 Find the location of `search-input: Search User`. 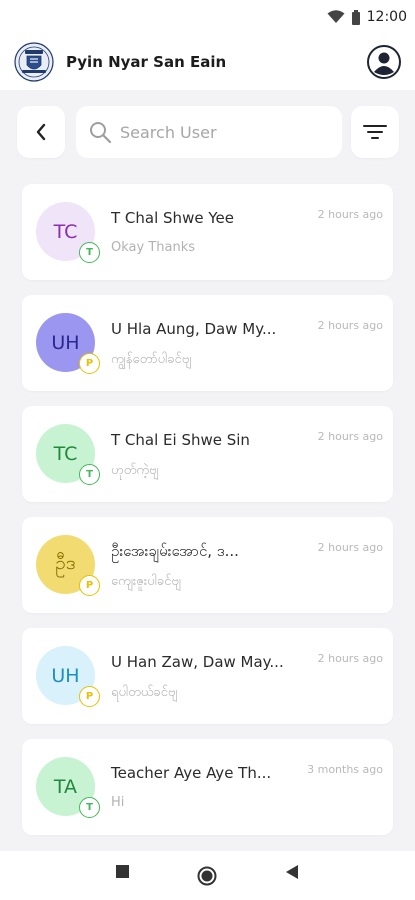

search-input: Search User is located at coordinates (209, 132).